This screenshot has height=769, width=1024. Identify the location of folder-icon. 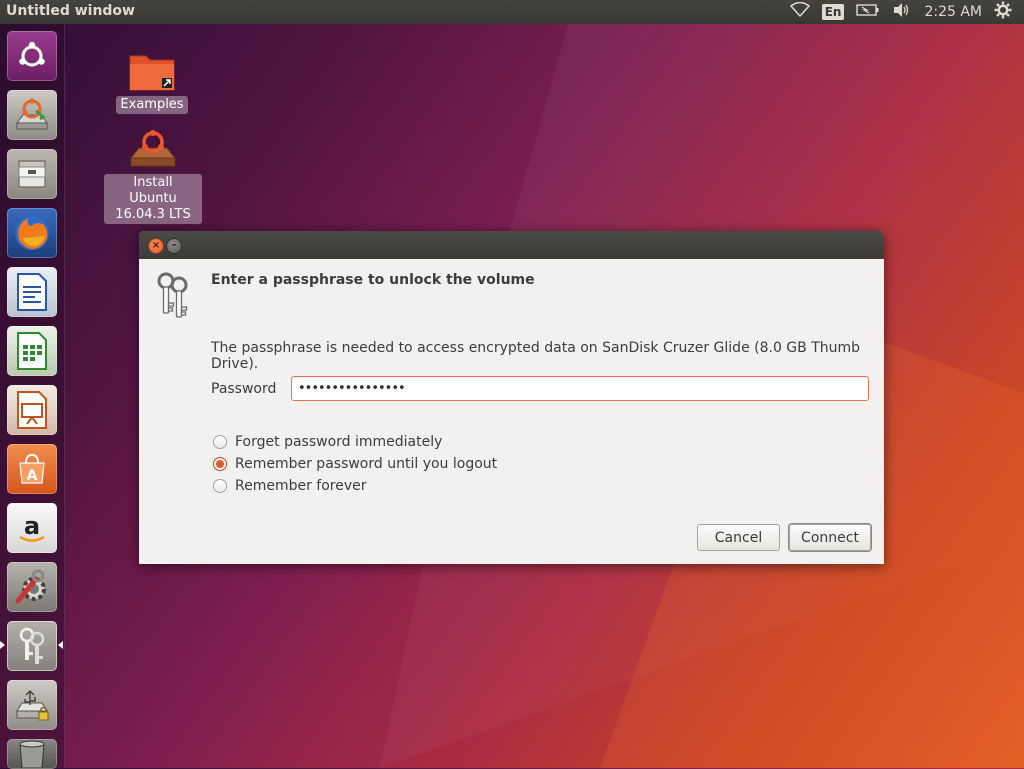
(152, 73).